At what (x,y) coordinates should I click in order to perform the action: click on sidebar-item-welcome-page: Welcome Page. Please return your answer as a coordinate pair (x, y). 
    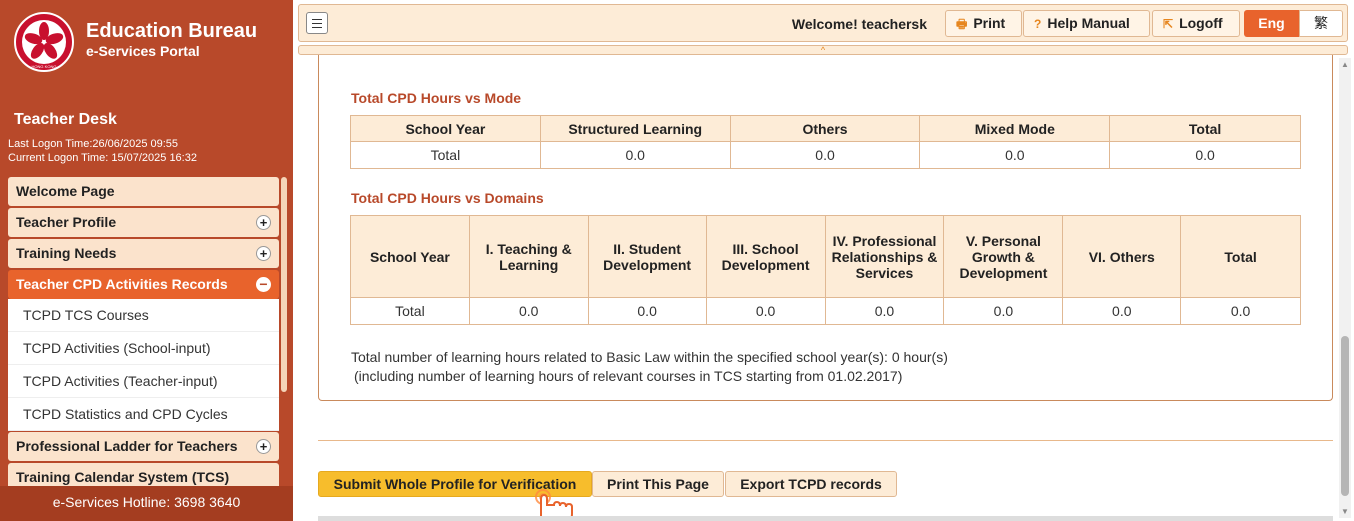
    Looking at the image, I should click on (143, 191).